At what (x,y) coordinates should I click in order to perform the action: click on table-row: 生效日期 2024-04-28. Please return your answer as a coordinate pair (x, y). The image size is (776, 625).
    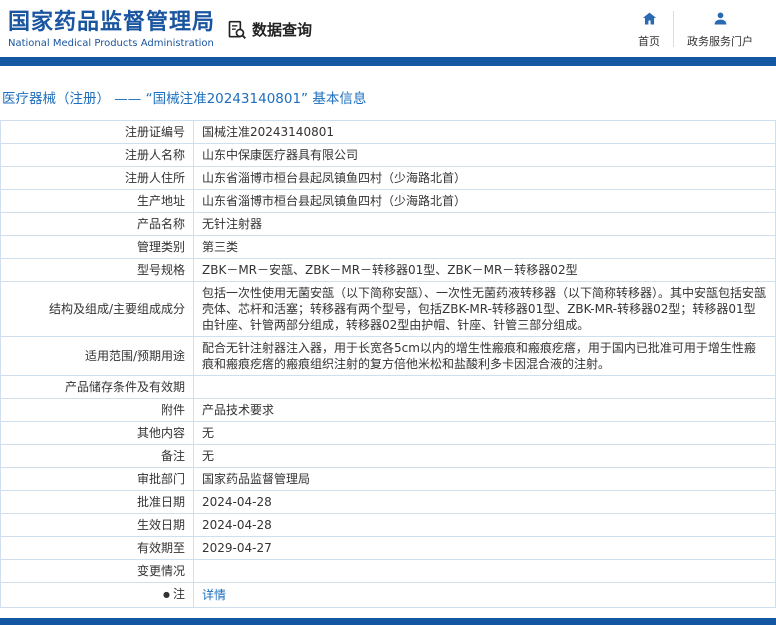
    Looking at the image, I should click on (388, 525).